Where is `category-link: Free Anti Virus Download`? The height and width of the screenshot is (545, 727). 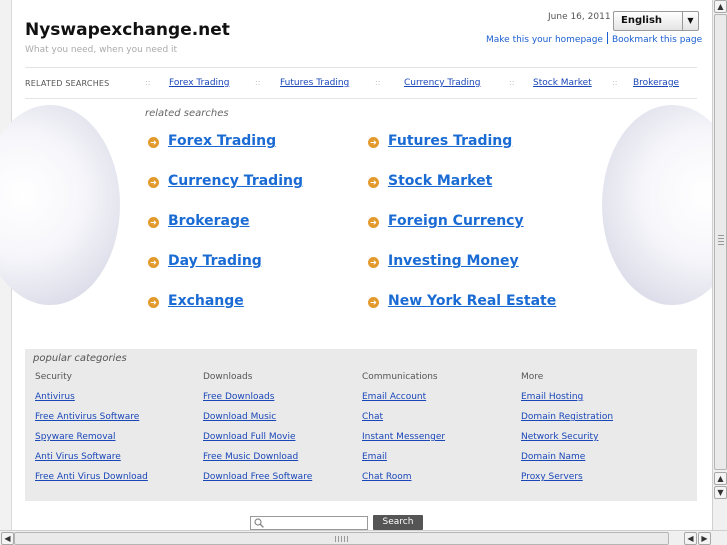 category-link: Free Anti Virus Download is located at coordinates (91, 477).